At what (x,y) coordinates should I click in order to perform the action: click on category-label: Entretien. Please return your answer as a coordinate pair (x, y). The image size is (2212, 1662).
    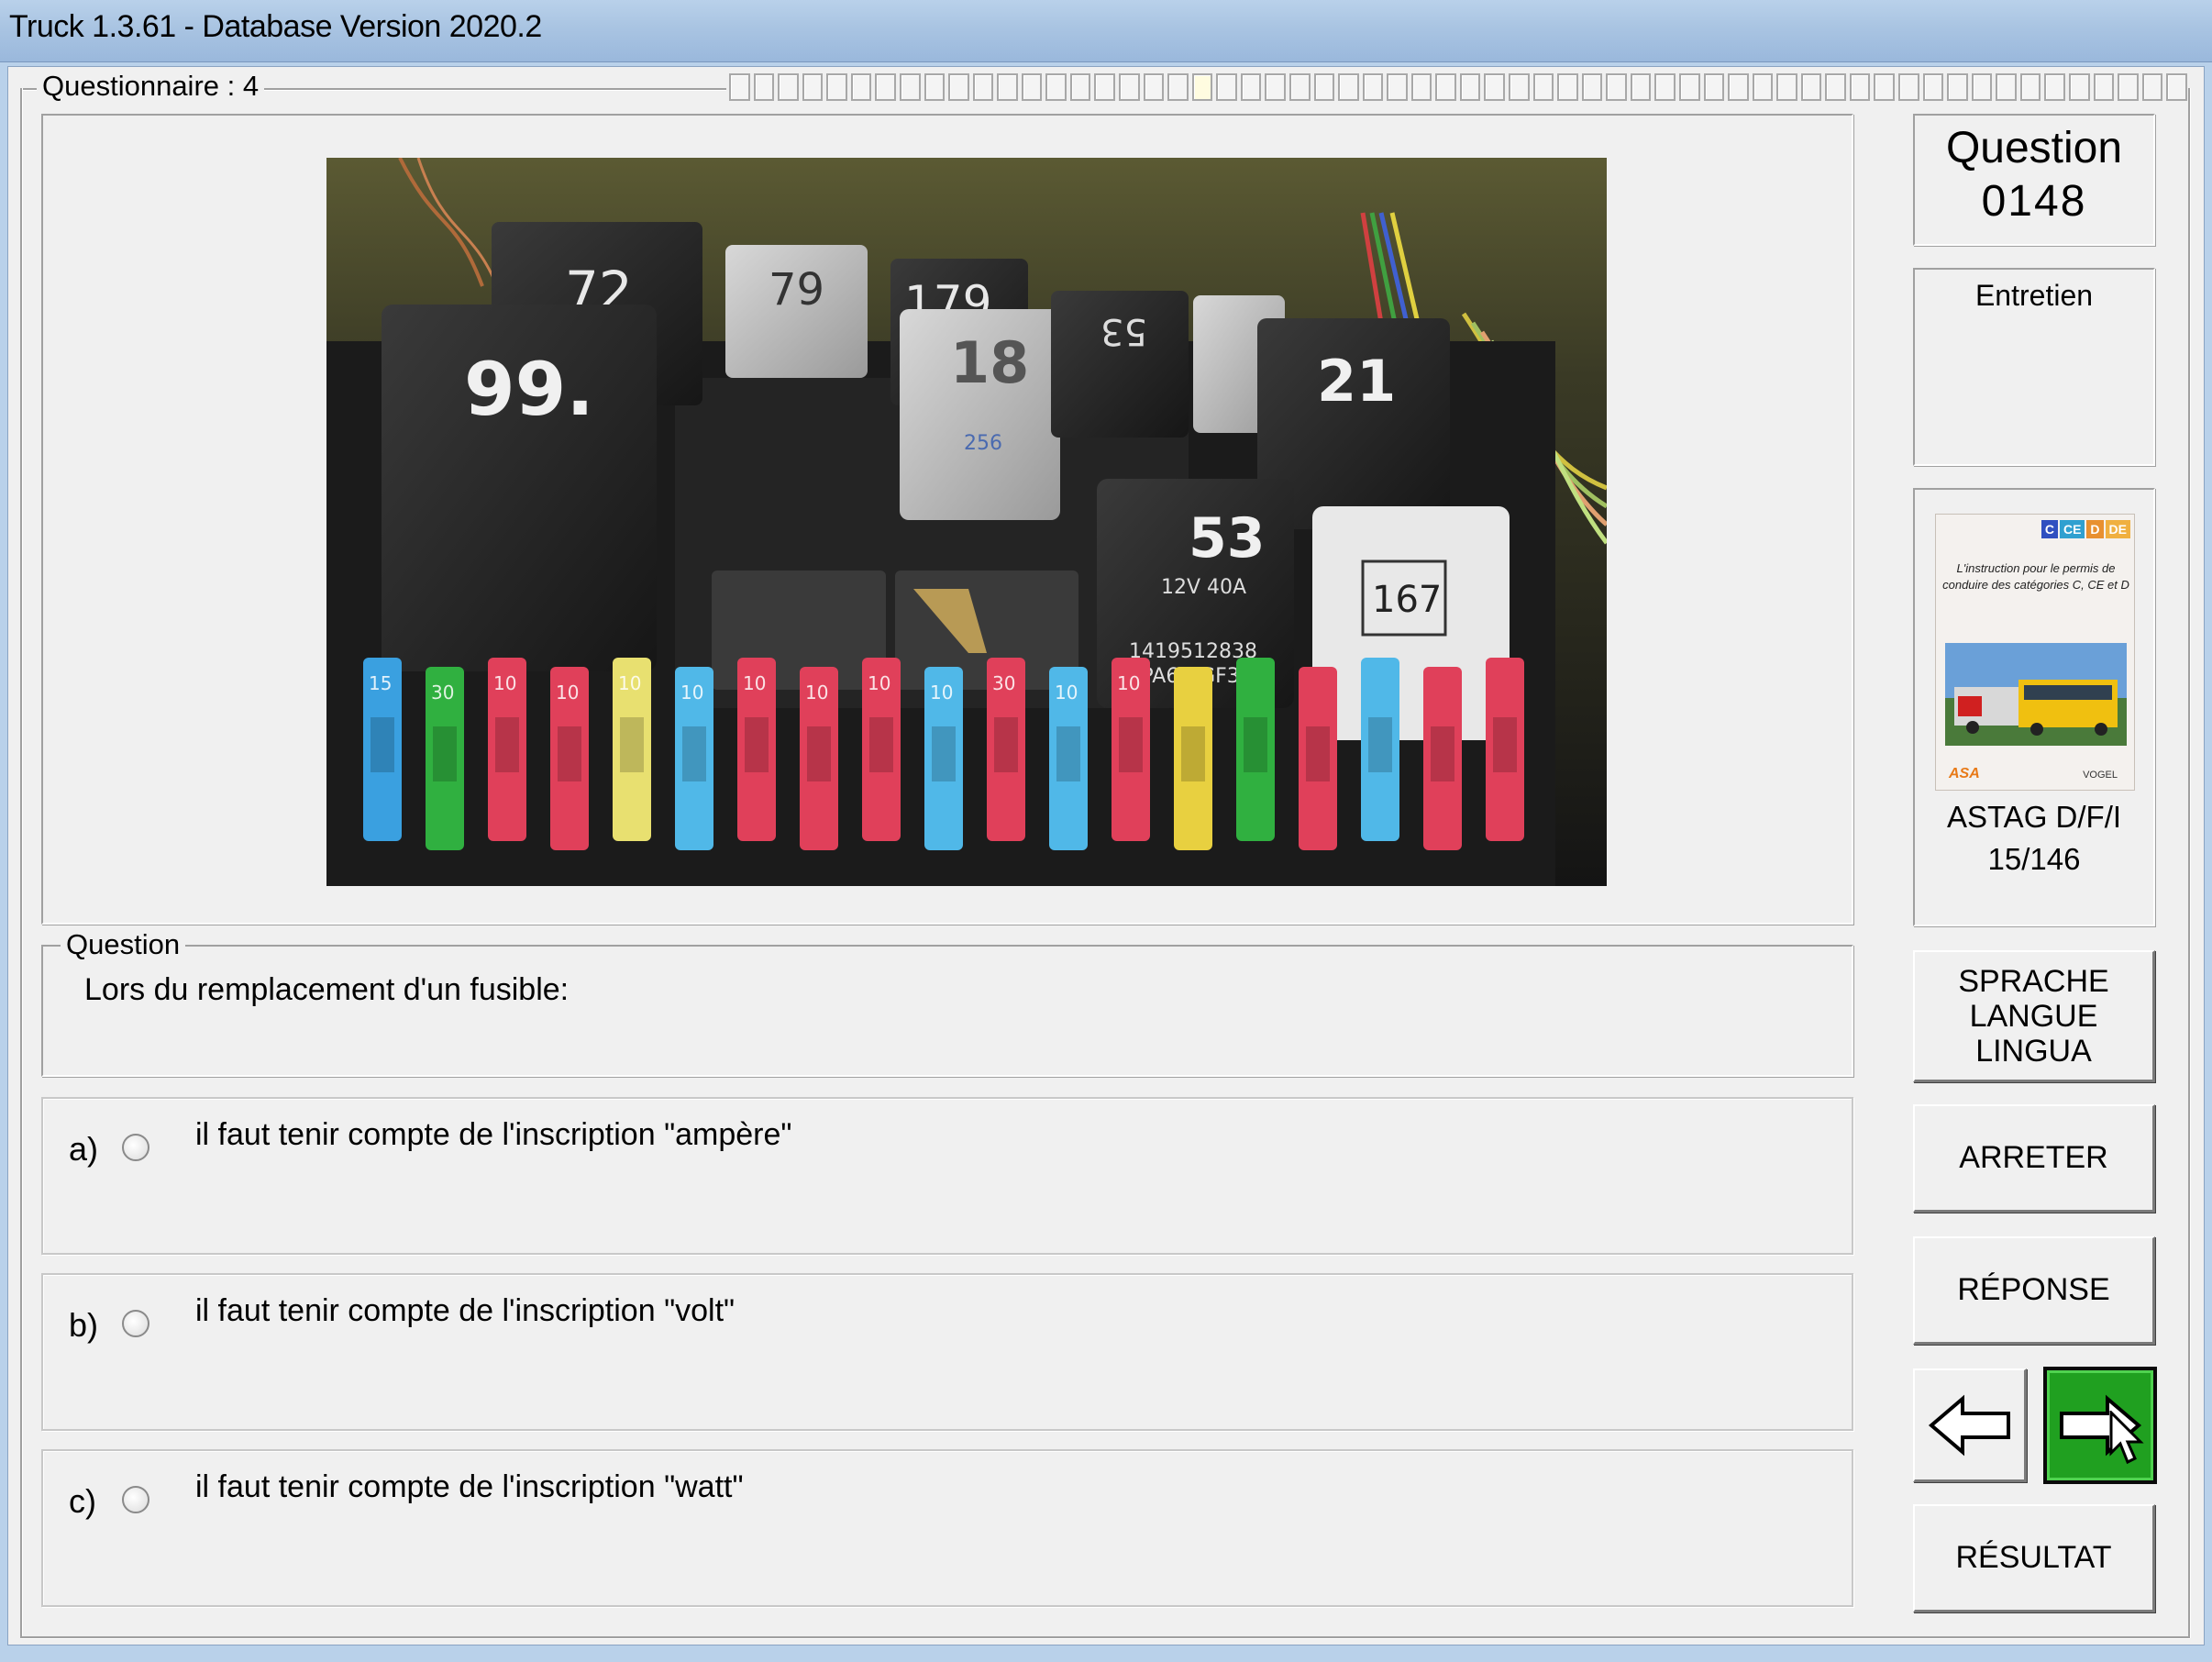
    Looking at the image, I should click on (2034, 295).